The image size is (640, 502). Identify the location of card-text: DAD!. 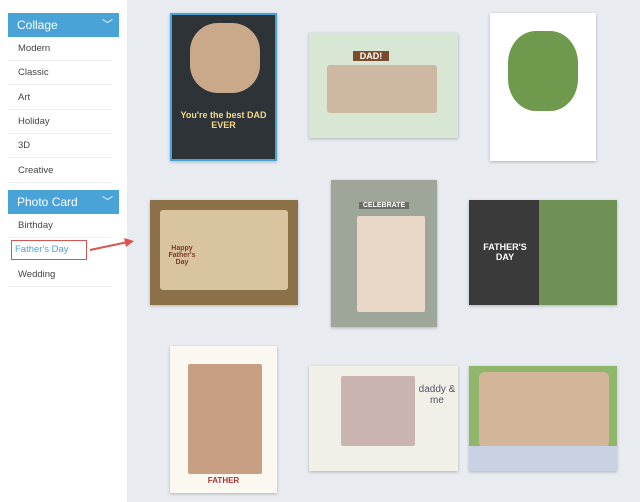
(371, 56).